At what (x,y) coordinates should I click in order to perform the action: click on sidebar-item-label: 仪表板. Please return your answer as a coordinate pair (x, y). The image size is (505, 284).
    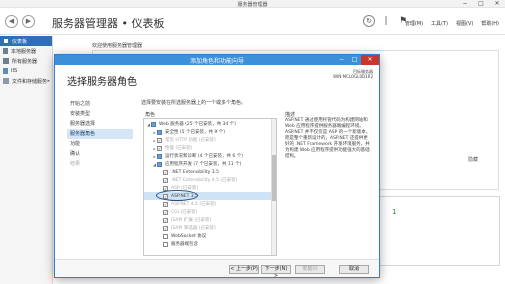
    Looking at the image, I should click on (20, 41).